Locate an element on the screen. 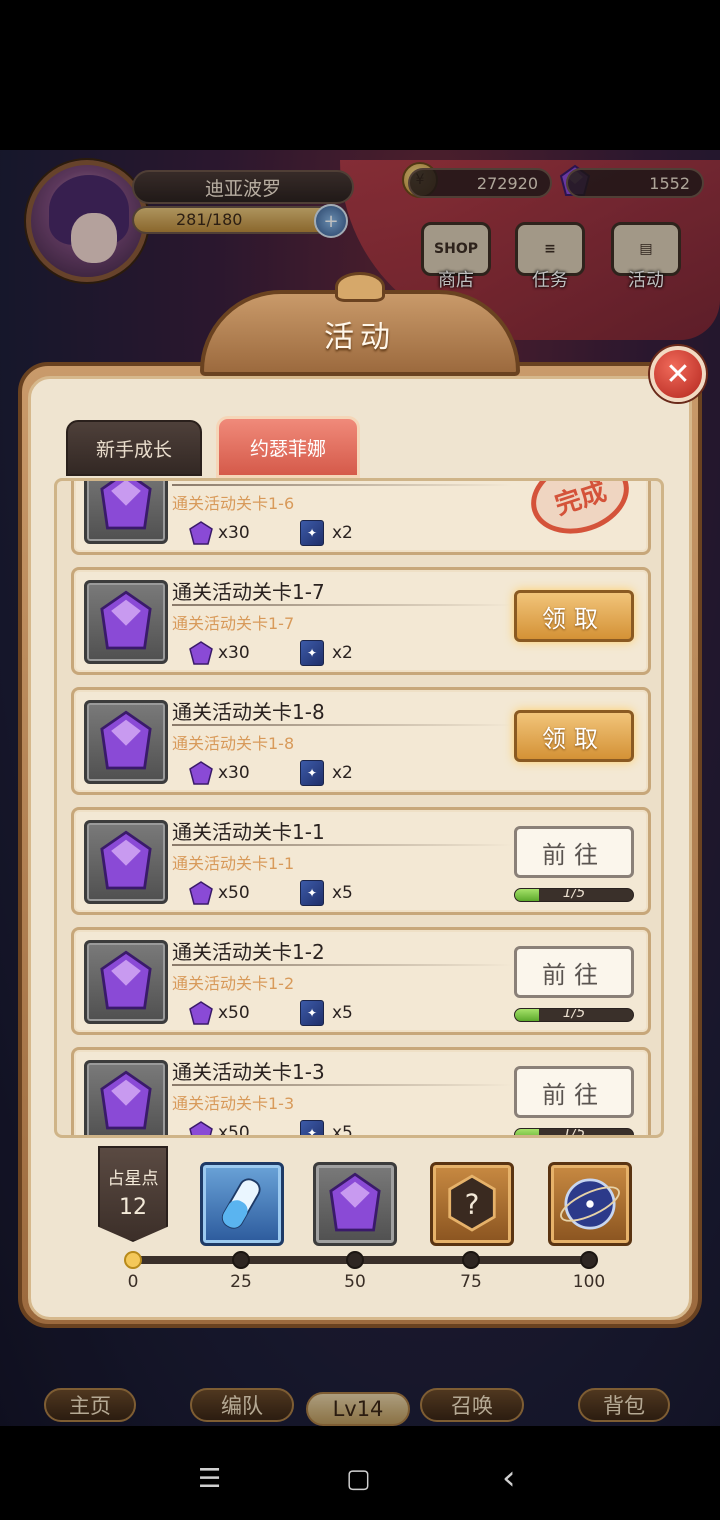  tab-josephina: 约瑟菲娜 is located at coordinates (288, 447).